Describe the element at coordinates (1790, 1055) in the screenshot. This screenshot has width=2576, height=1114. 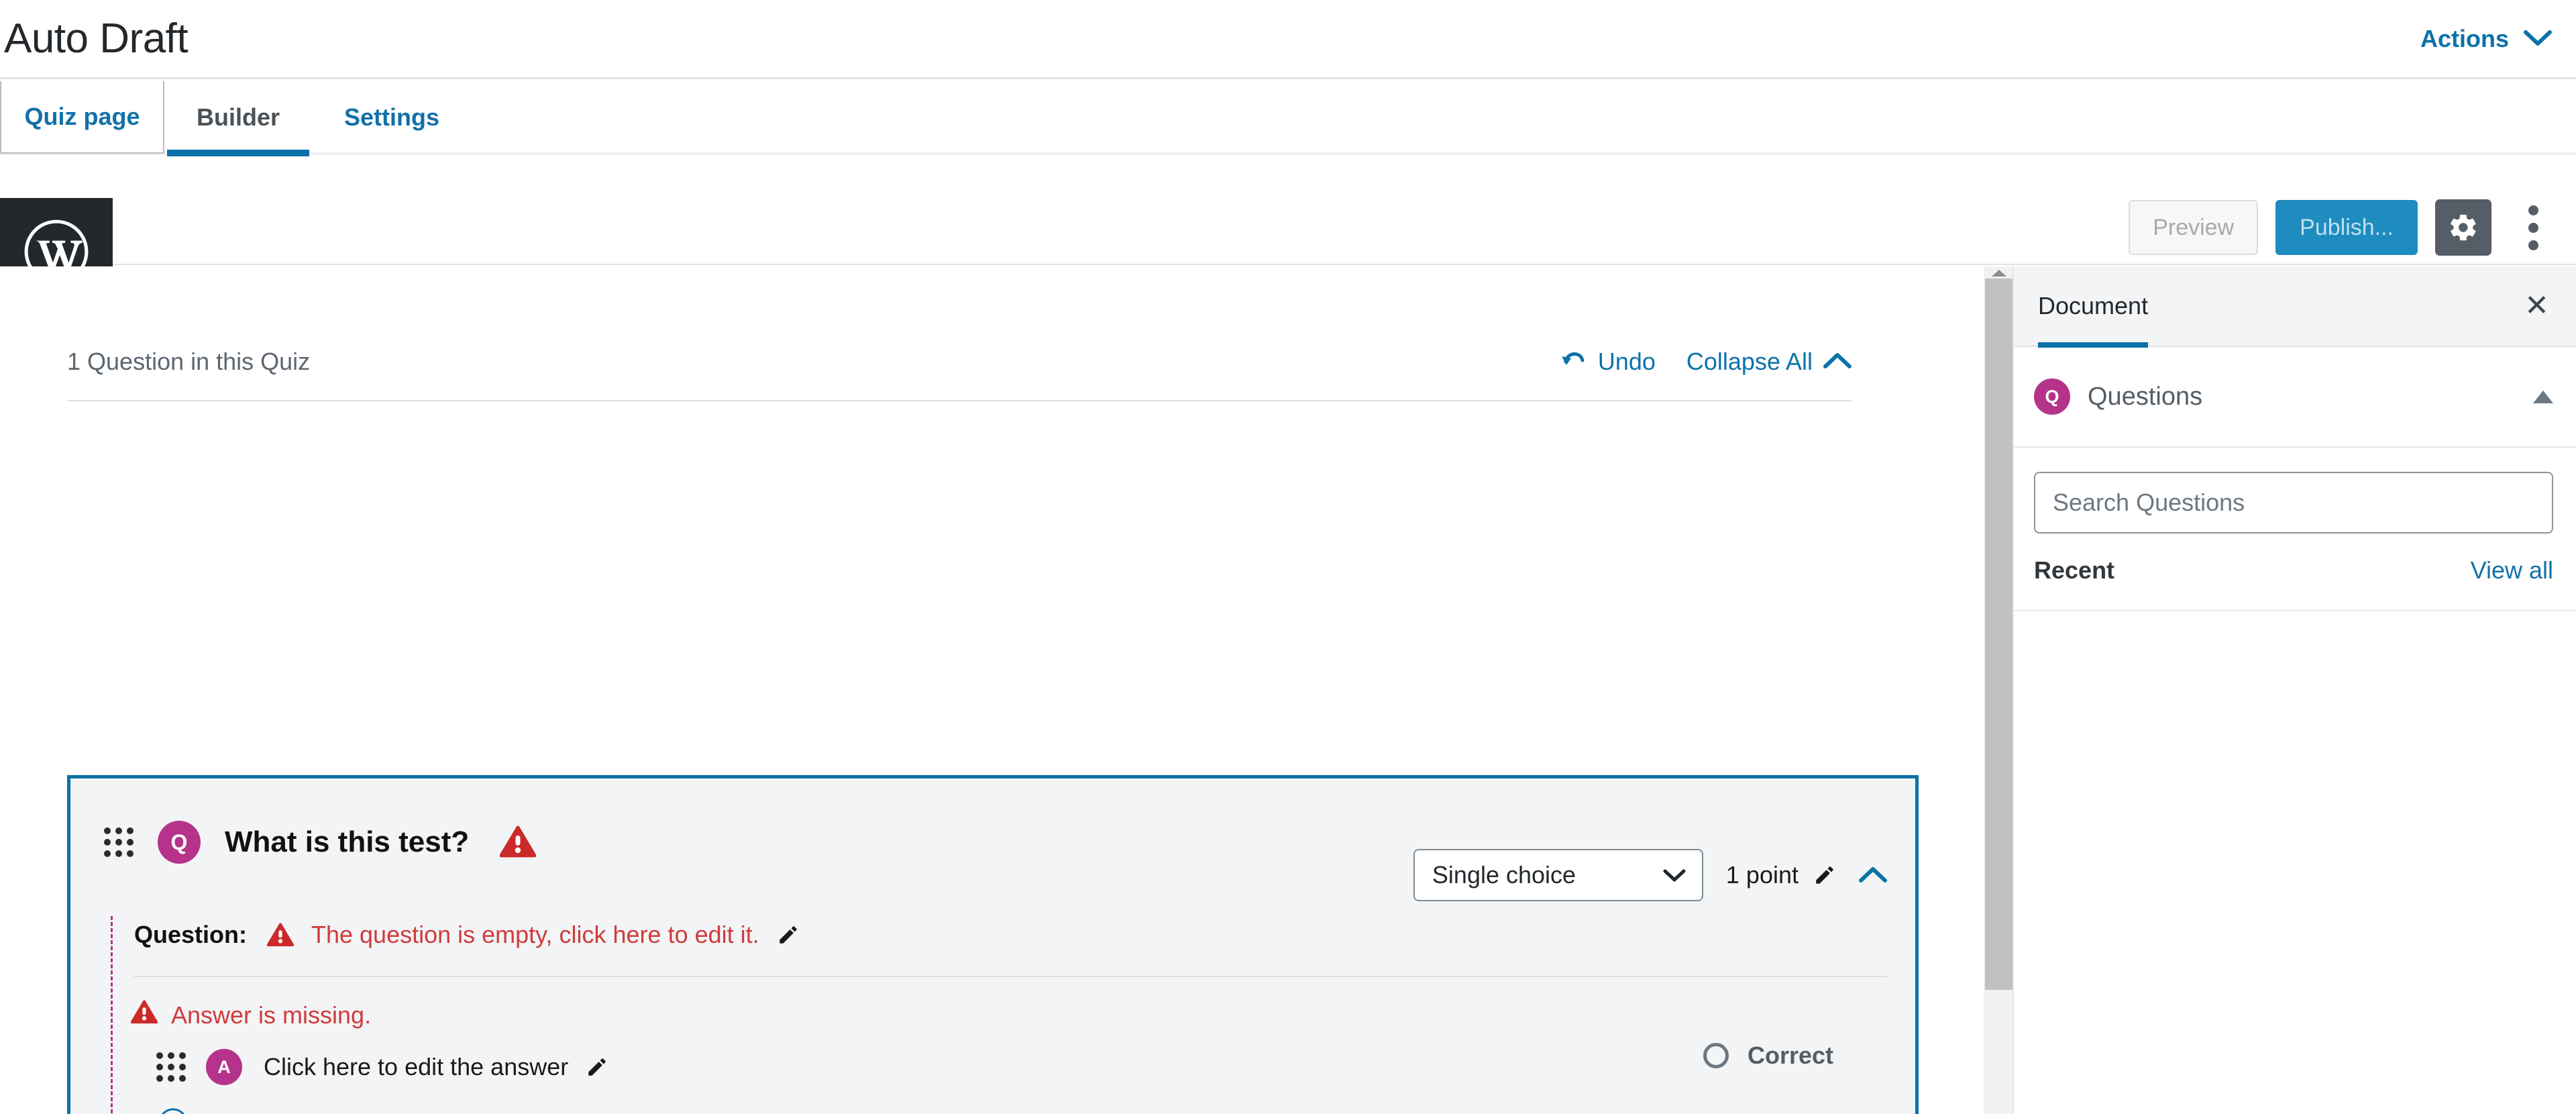
I see `correct-label: Correct` at that location.